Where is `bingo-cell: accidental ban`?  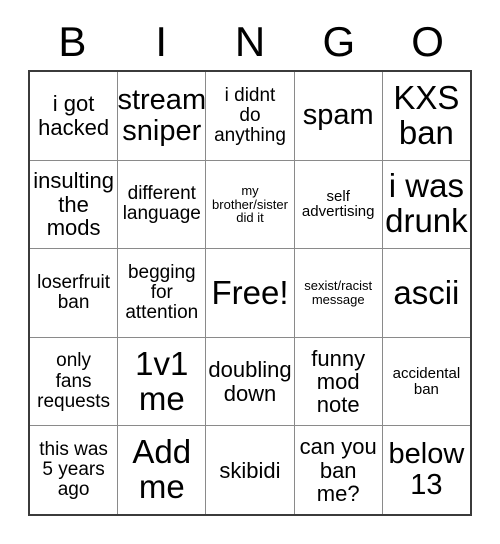
bingo-cell: accidental ban is located at coordinates (426, 381).